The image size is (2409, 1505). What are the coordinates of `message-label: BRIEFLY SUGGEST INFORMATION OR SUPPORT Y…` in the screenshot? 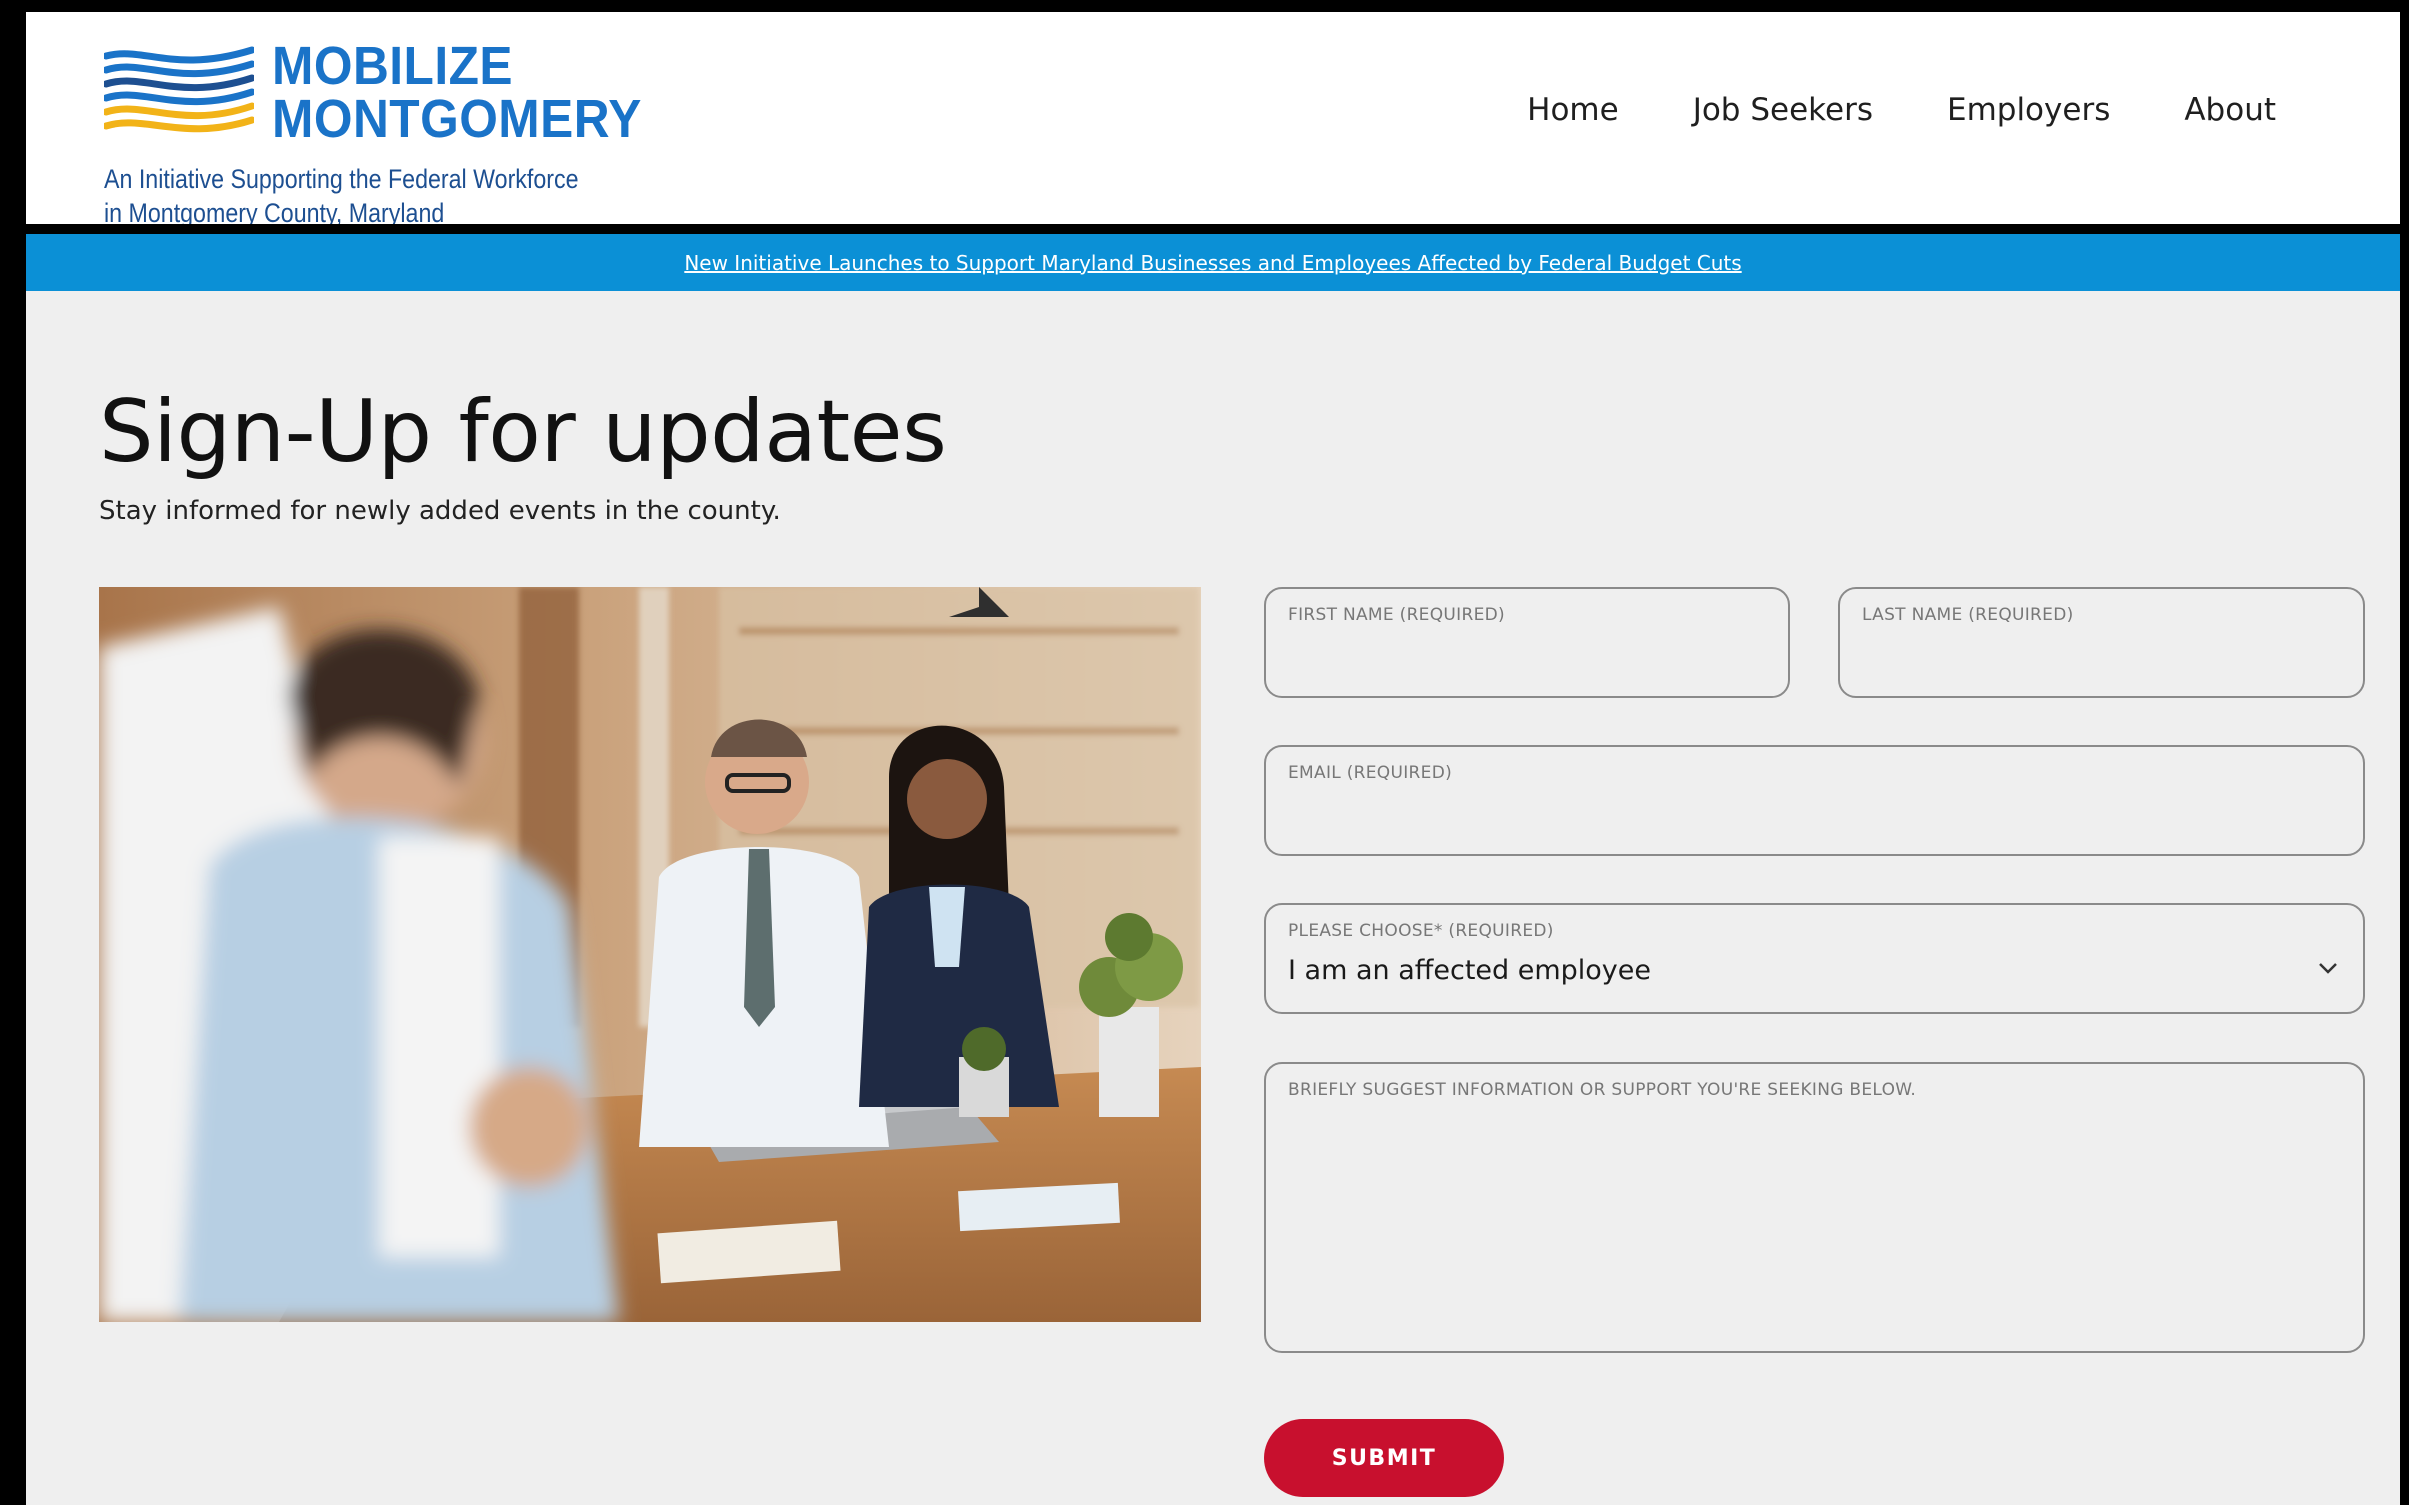 It's located at (1602, 1090).